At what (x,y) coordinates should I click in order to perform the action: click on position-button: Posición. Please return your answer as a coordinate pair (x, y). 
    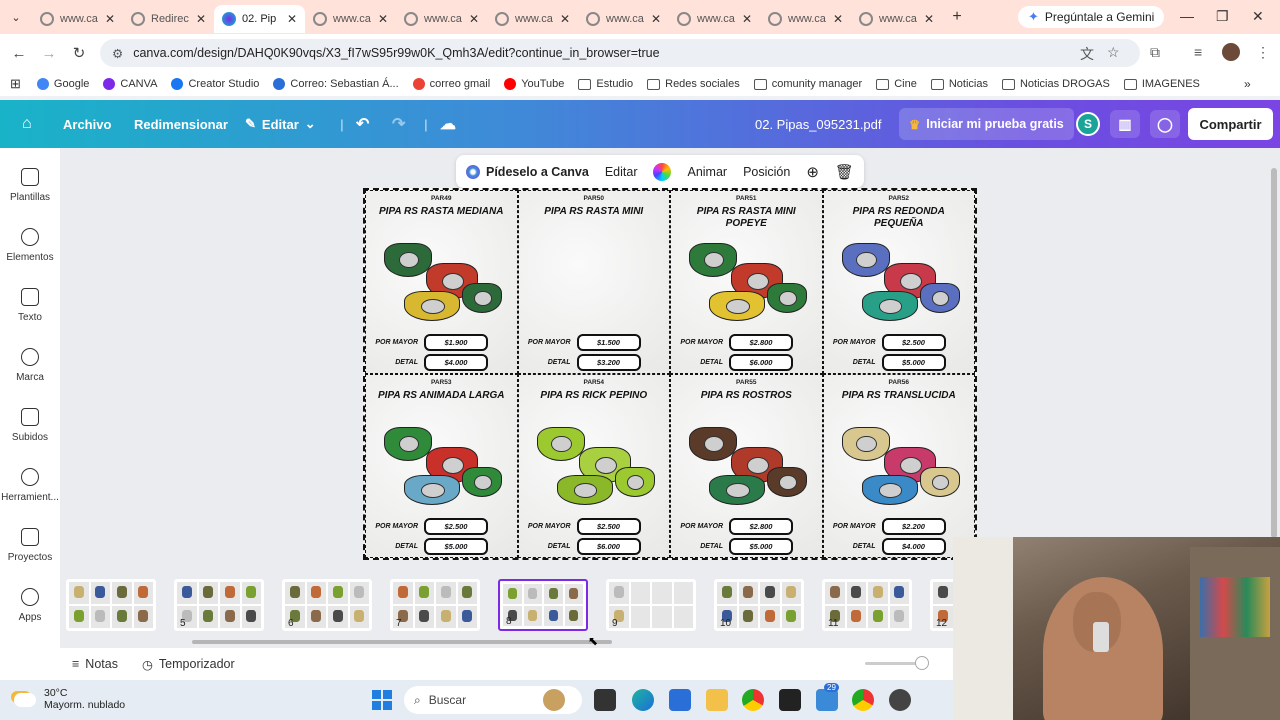
    Looking at the image, I should click on (766, 172).